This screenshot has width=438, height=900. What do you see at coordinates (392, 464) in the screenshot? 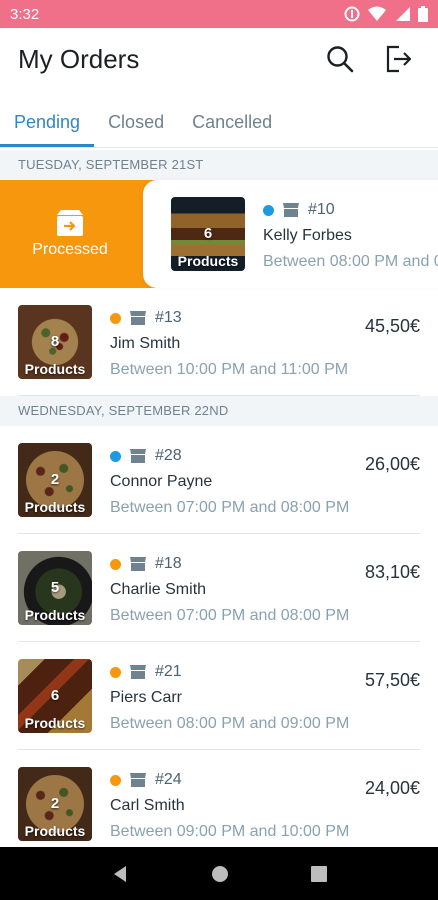
I see `order-price: 26,00€` at bounding box center [392, 464].